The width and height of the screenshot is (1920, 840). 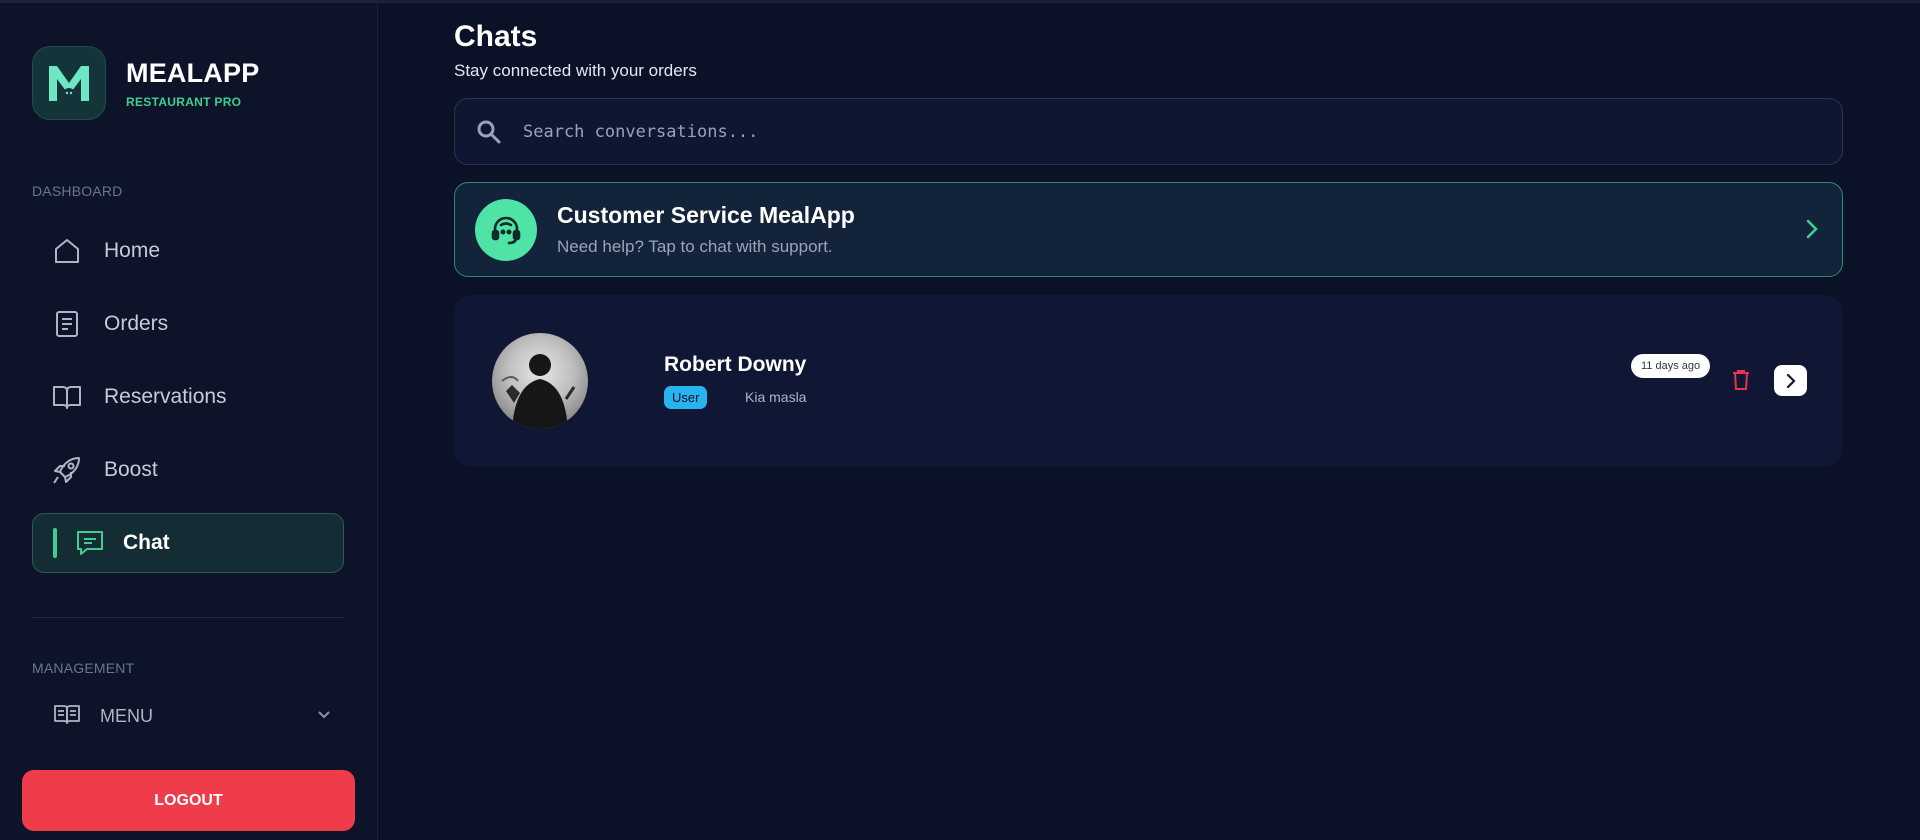 I want to click on home-icon, so click(x=67, y=251).